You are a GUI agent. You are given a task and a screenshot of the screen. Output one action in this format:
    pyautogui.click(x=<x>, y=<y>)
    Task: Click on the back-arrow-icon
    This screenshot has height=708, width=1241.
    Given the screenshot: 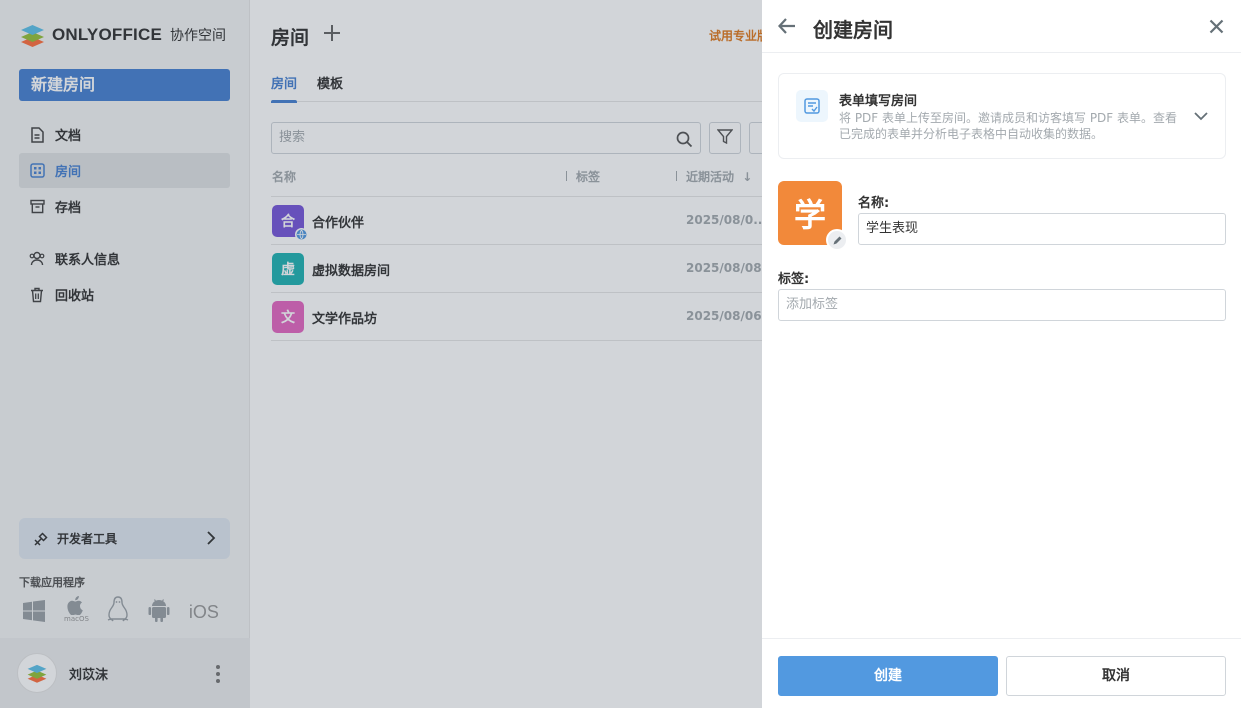 What is the action you would take?
    pyautogui.click(x=786, y=28)
    